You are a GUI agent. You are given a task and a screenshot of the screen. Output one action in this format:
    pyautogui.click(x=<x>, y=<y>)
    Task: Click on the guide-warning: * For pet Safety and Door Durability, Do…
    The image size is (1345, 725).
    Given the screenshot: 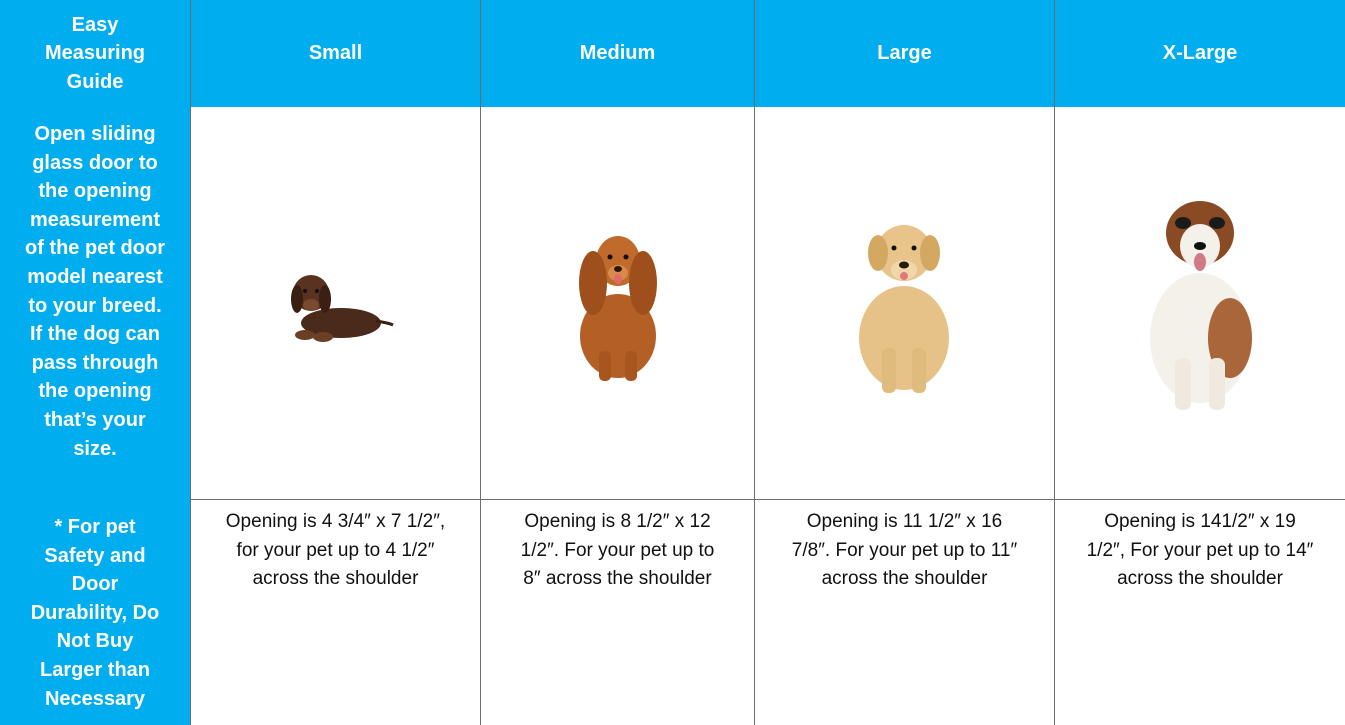 What is the action you would take?
    pyautogui.click(x=95, y=613)
    